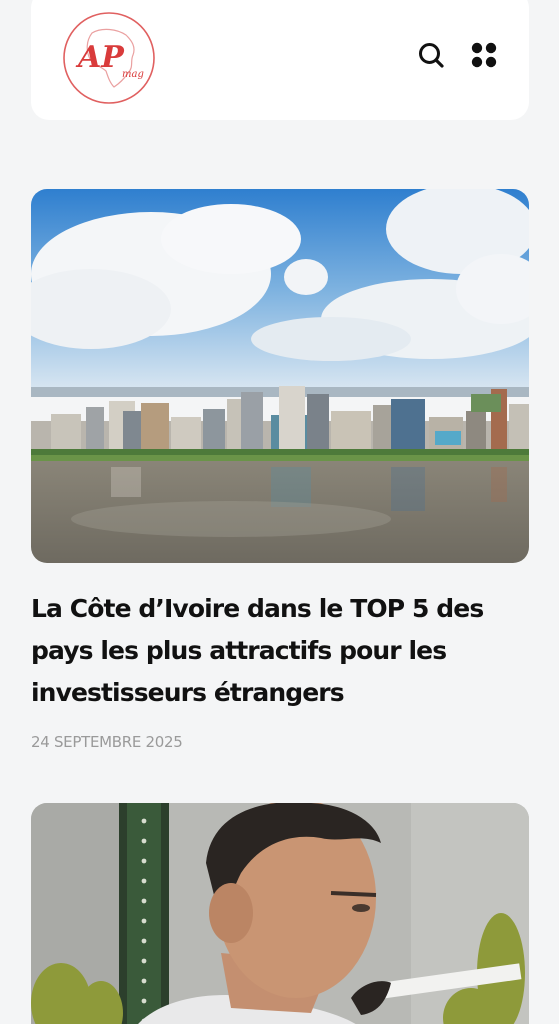  Describe the element at coordinates (280, 60) in the screenshot. I see `site-header: AP mag` at that location.